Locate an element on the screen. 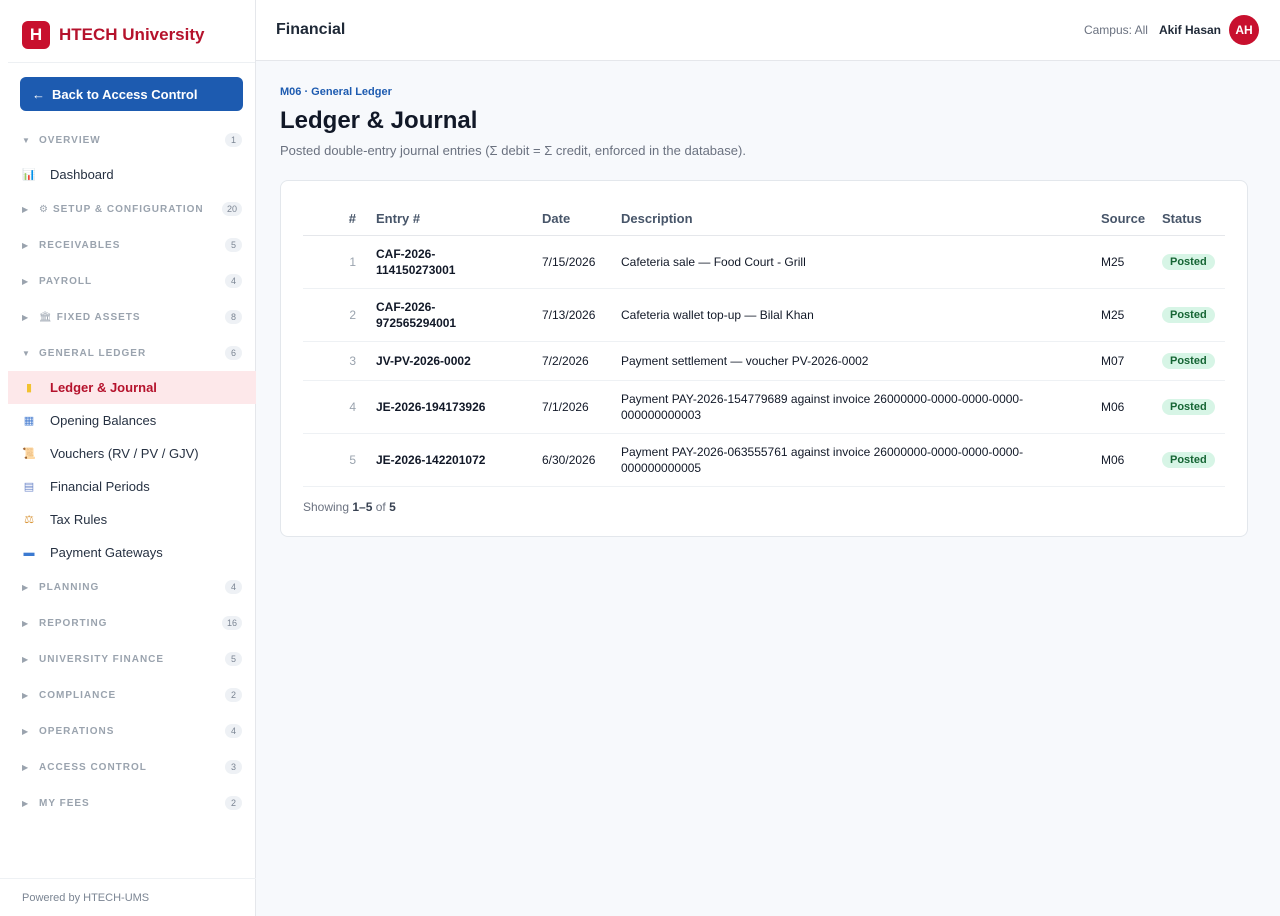 This screenshot has width=1280, height=916. column-header-description: Description is located at coordinates (861, 219).